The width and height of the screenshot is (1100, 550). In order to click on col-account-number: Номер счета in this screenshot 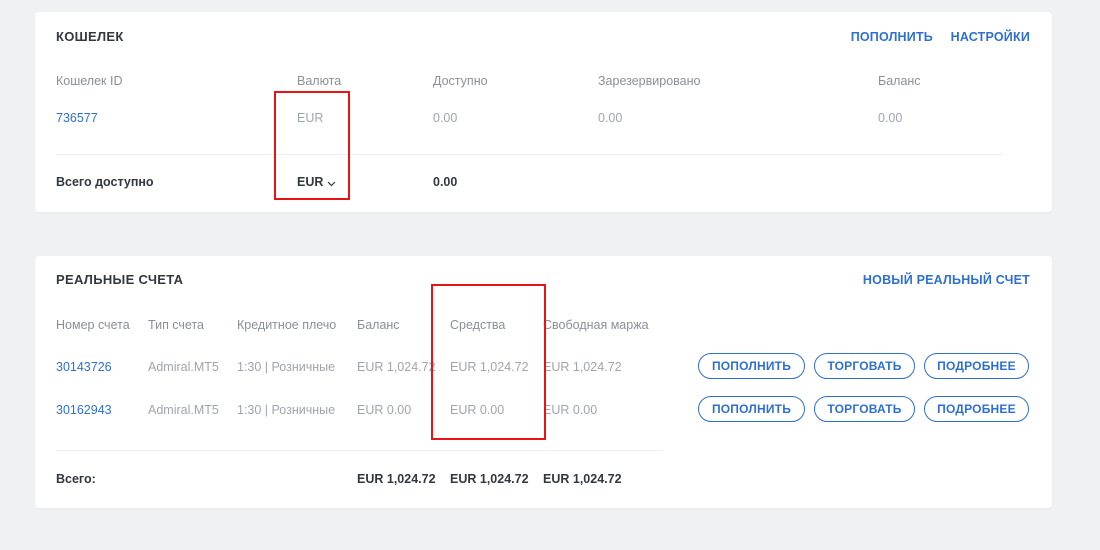, I will do `click(93, 325)`.